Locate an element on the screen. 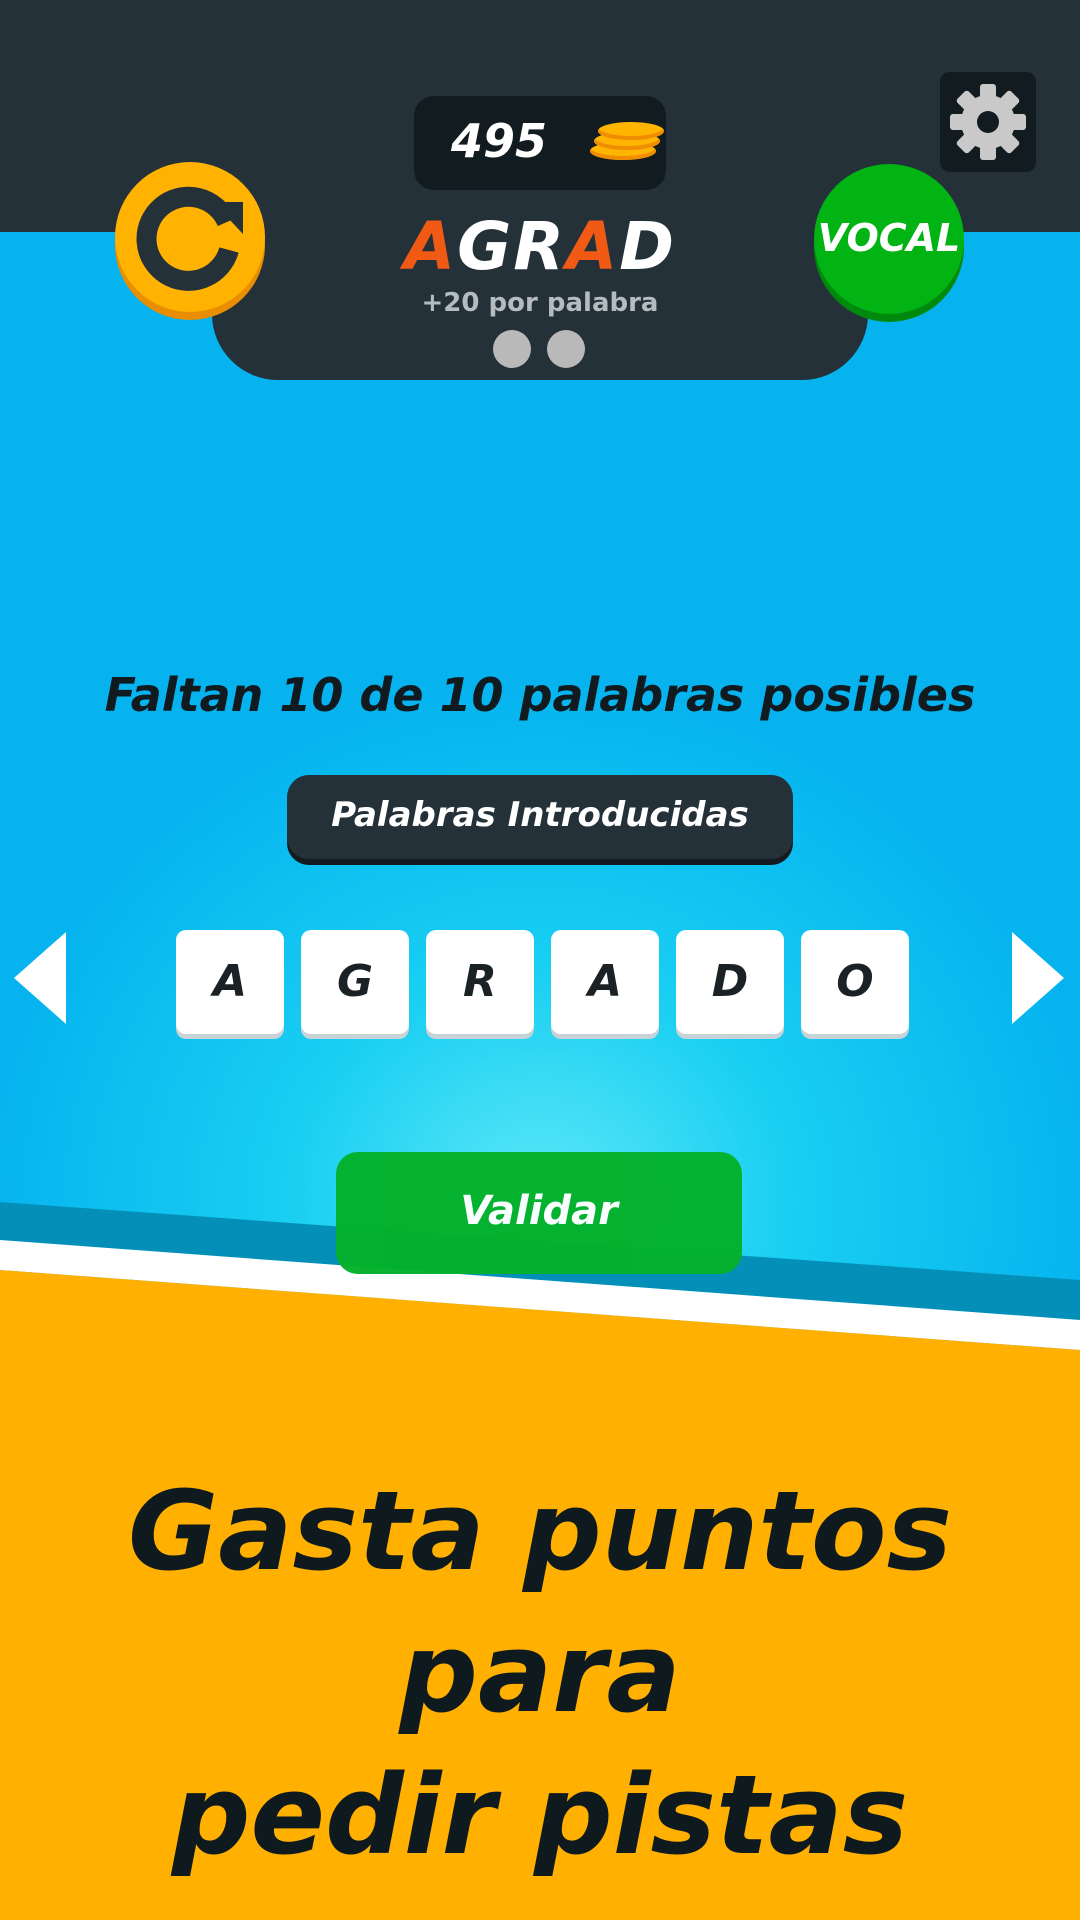 This screenshot has width=1080, height=1920. entered-words-label: Palabras Introducidas is located at coordinates (540, 815).